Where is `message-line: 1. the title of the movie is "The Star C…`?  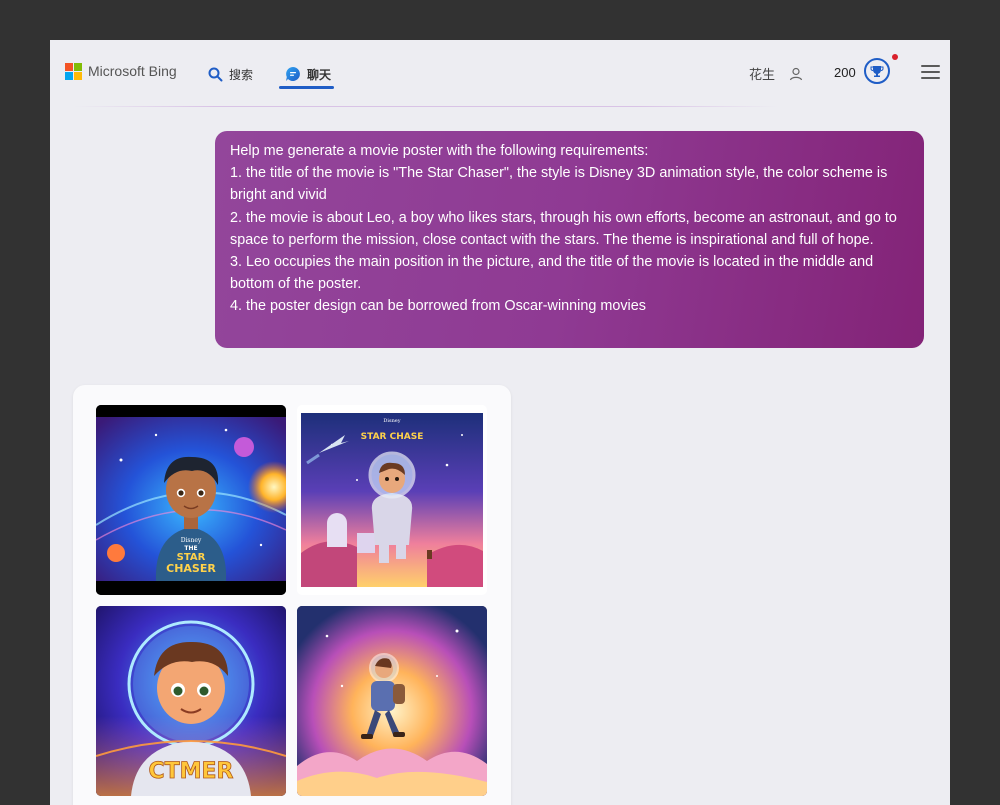
message-line: 1. the title of the movie is "The Star C… is located at coordinates (559, 184).